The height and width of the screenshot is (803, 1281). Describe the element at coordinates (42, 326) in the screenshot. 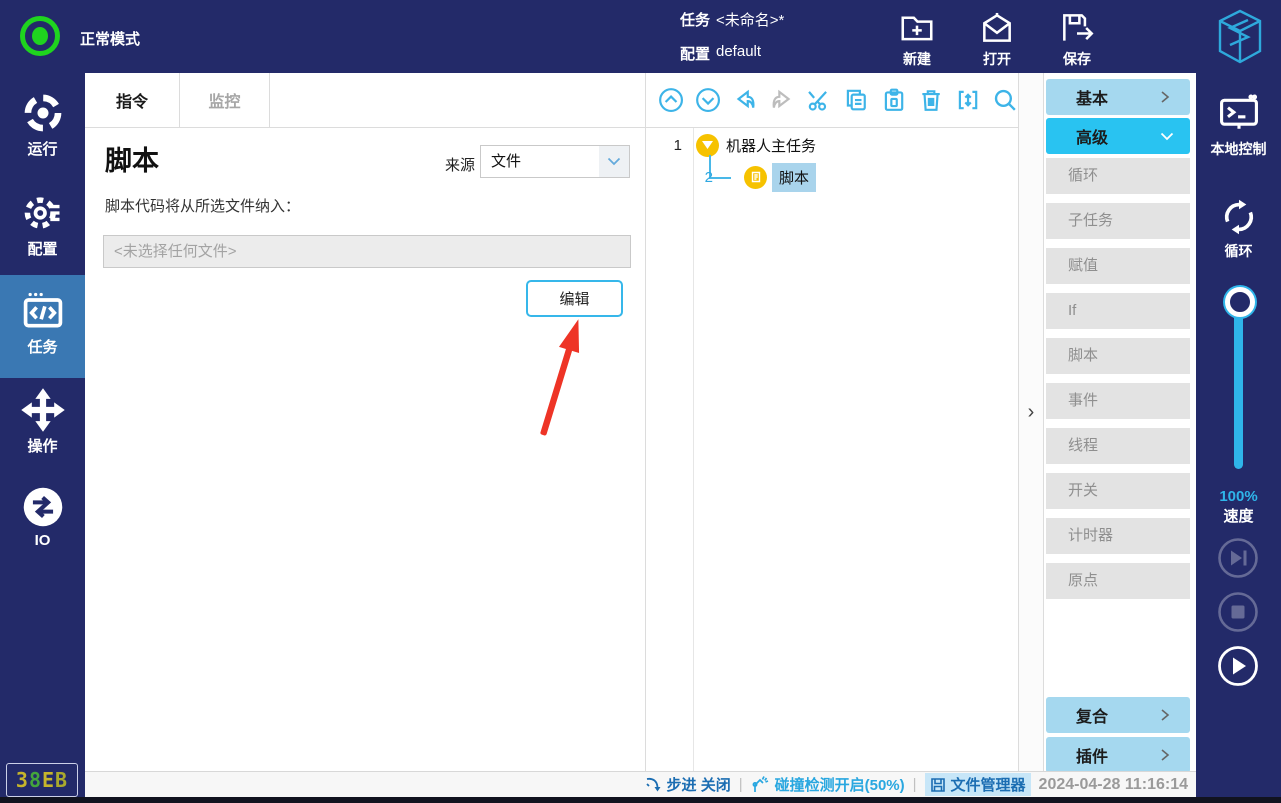

I see `sidebar-item-task: 任务` at that location.